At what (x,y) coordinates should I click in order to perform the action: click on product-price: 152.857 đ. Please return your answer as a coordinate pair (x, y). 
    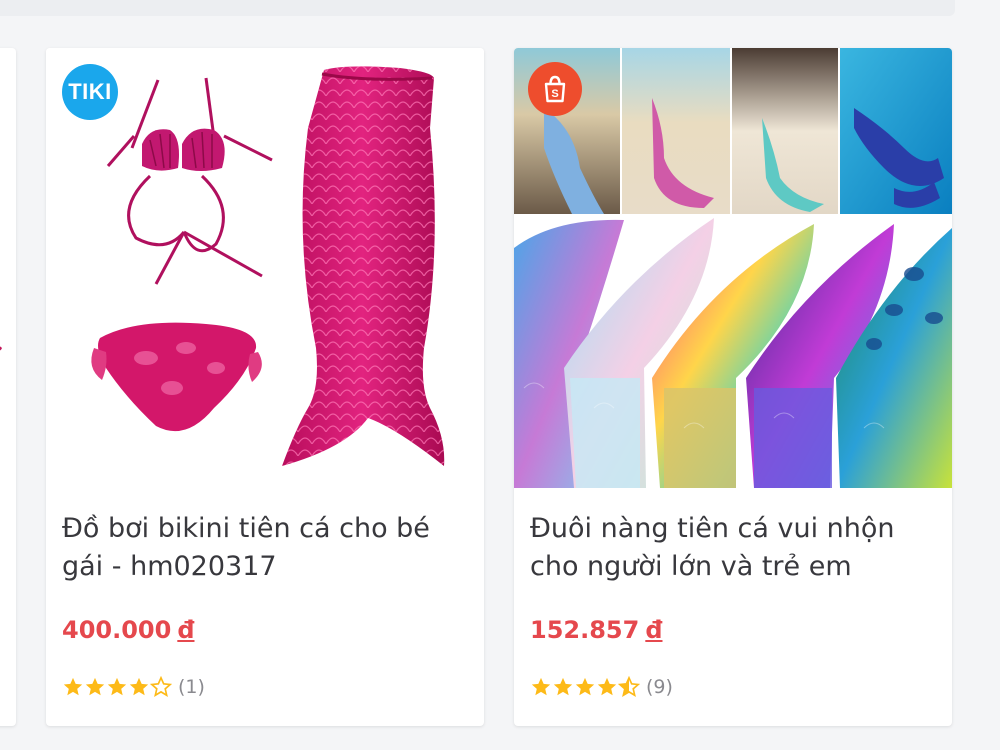
    Looking at the image, I should click on (596, 630).